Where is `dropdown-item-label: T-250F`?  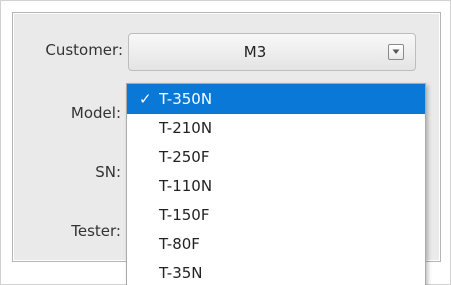 dropdown-item-label: T-250F is located at coordinates (184, 157).